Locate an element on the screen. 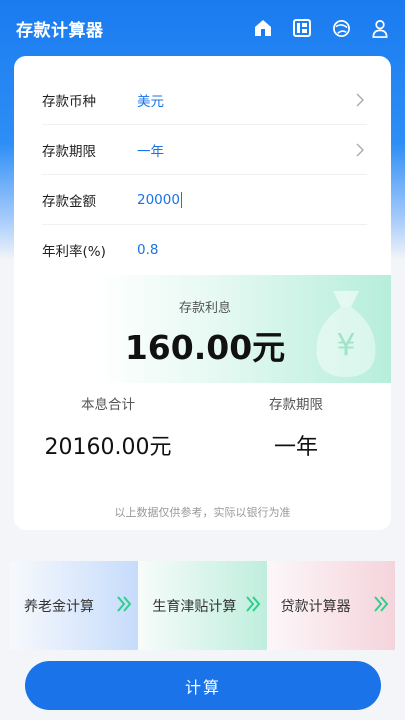 This screenshot has width=405, height=720. term-stat: 存款期限 一年 is located at coordinates (296, 427).